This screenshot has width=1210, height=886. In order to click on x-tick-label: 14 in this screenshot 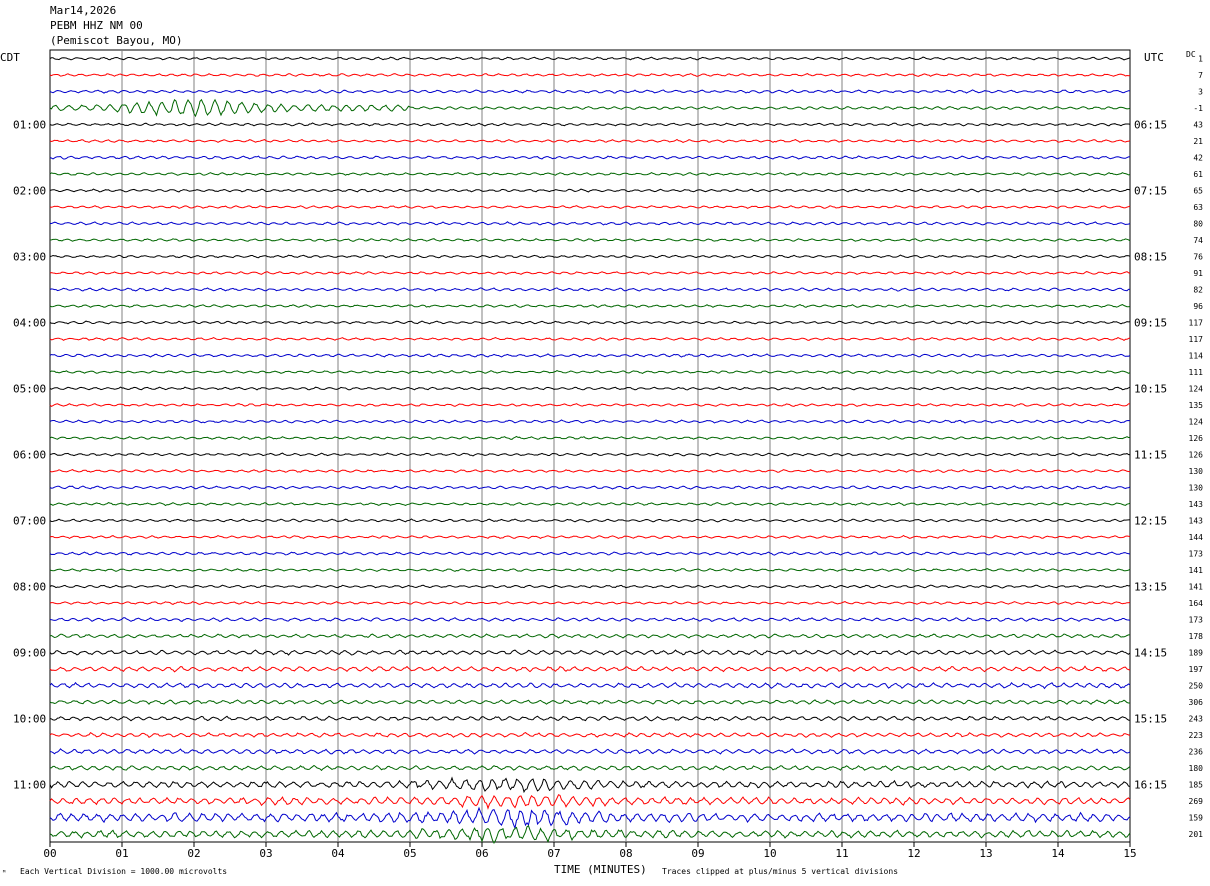, I will do `click(1058, 853)`.